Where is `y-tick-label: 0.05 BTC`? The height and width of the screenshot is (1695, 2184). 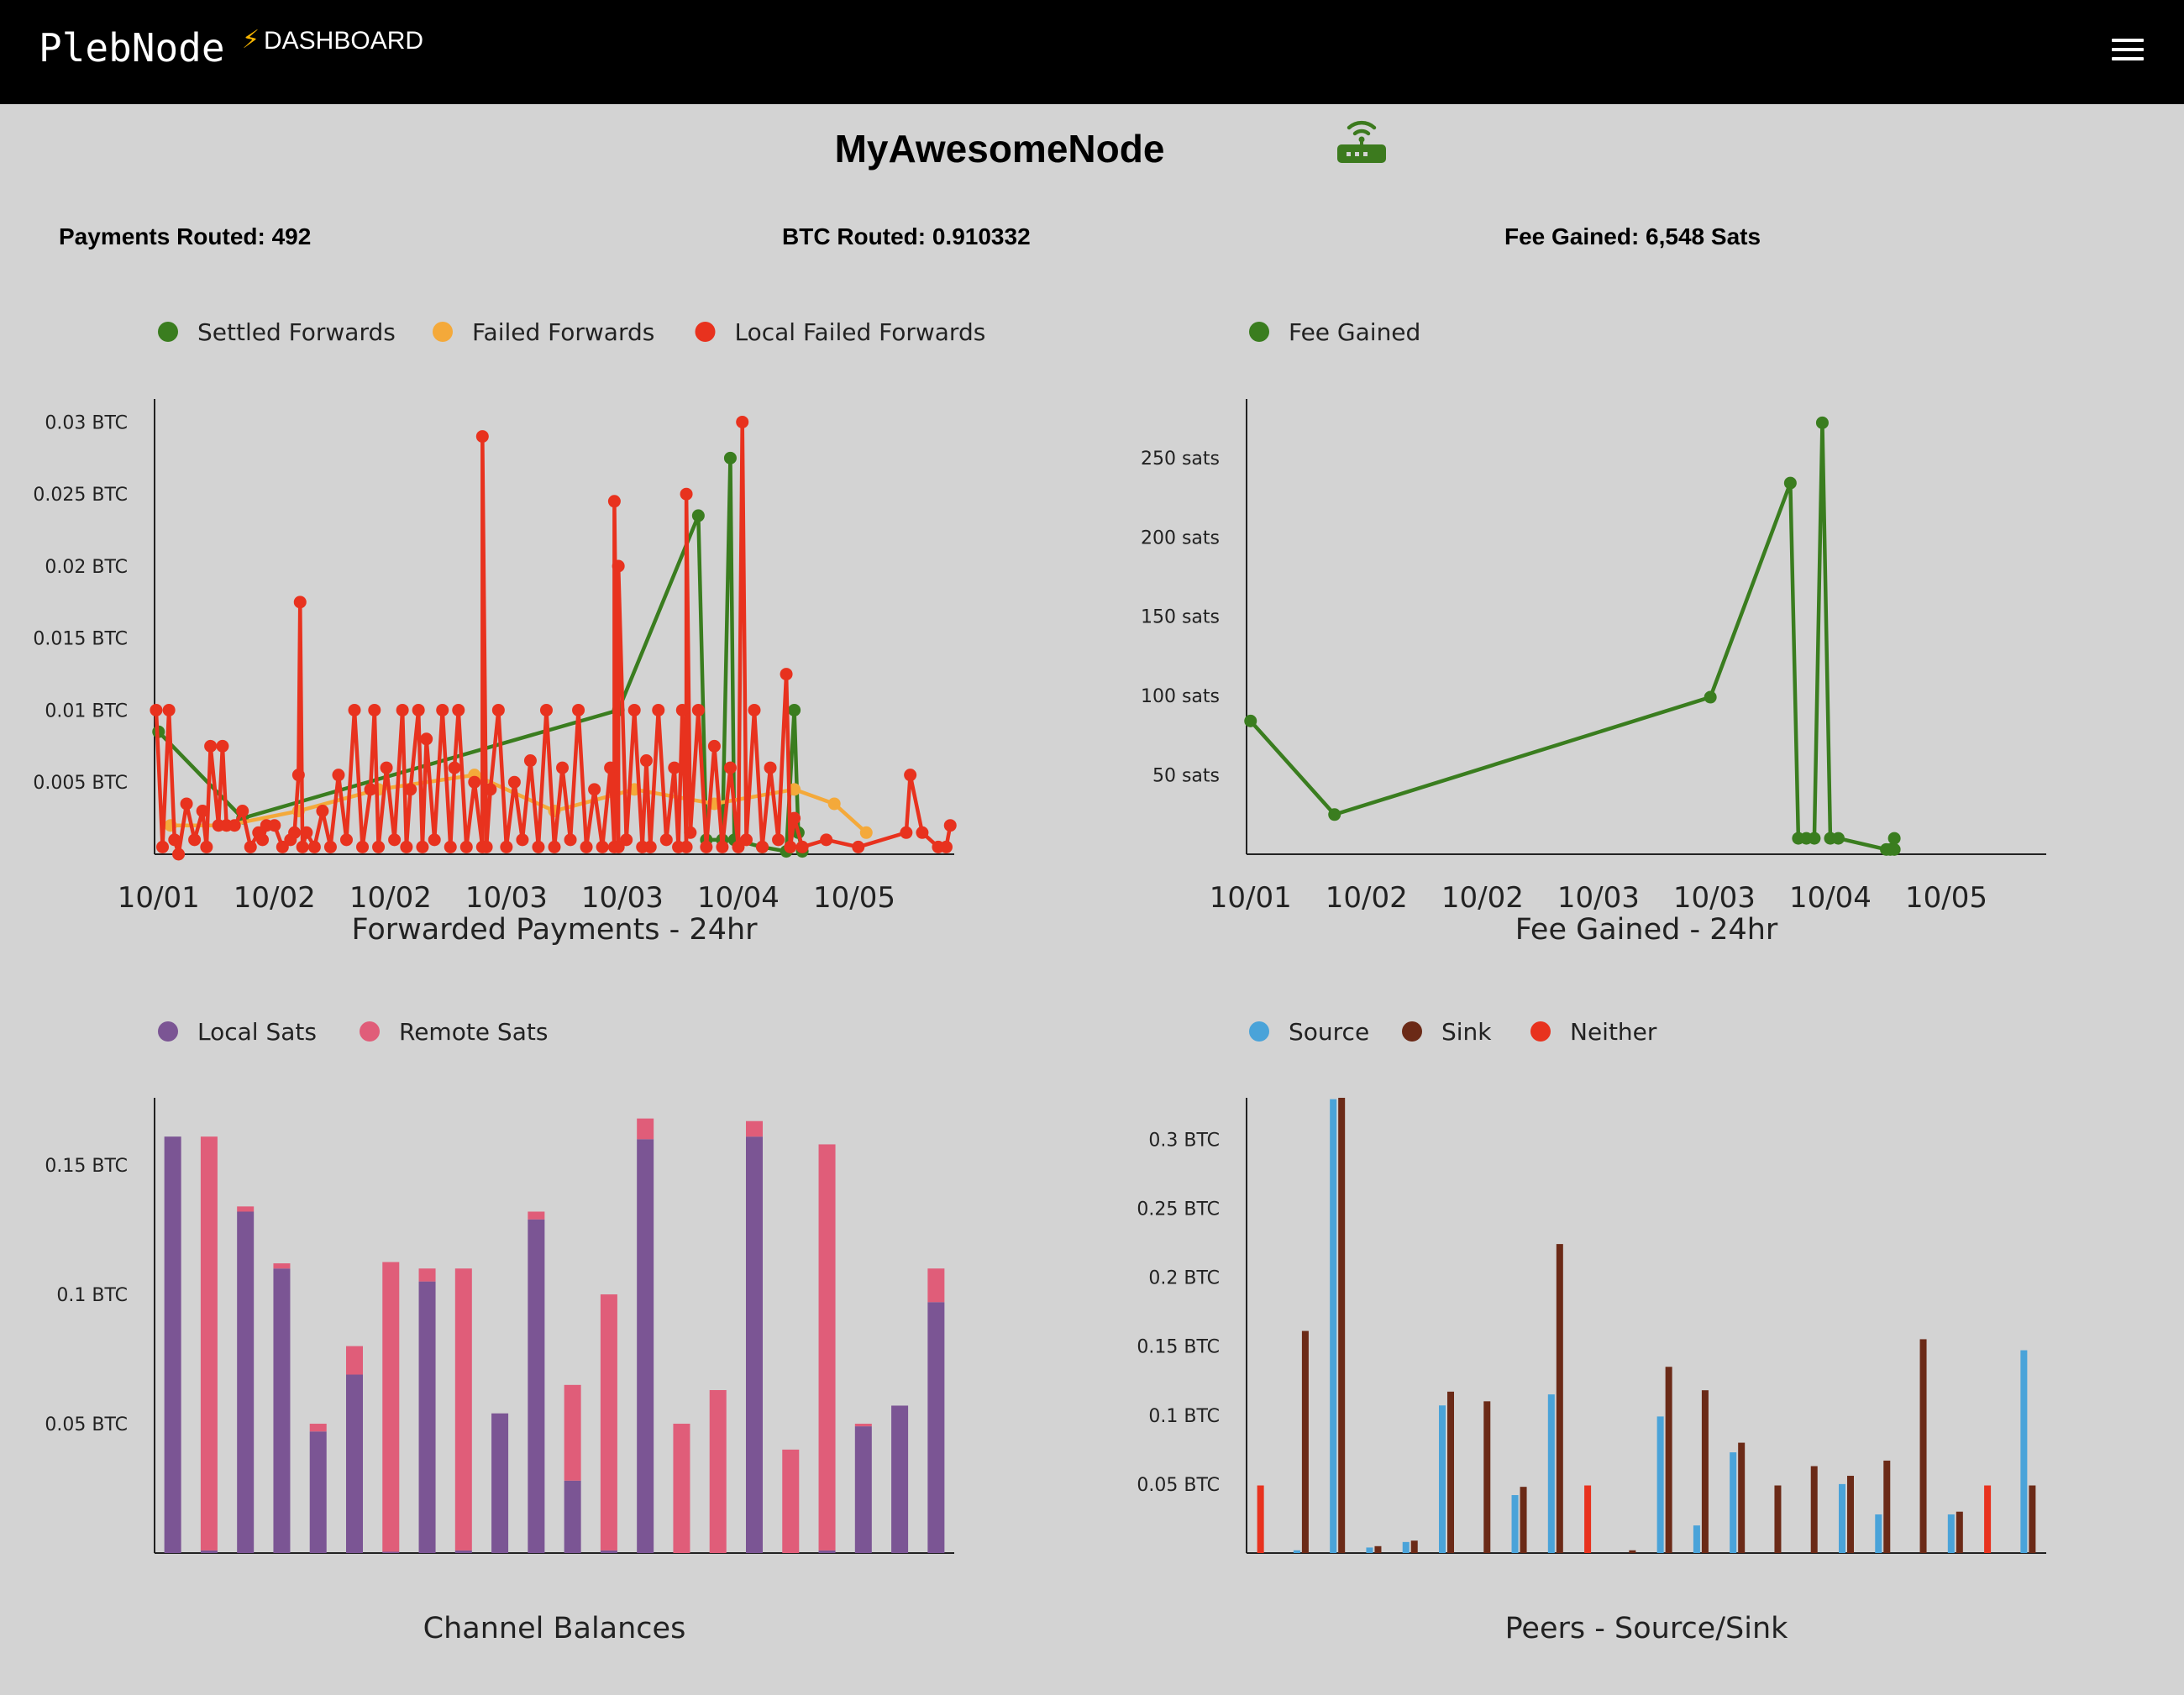 y-tick-label: 0.05 BTC is located at coordinates (86, 1424).